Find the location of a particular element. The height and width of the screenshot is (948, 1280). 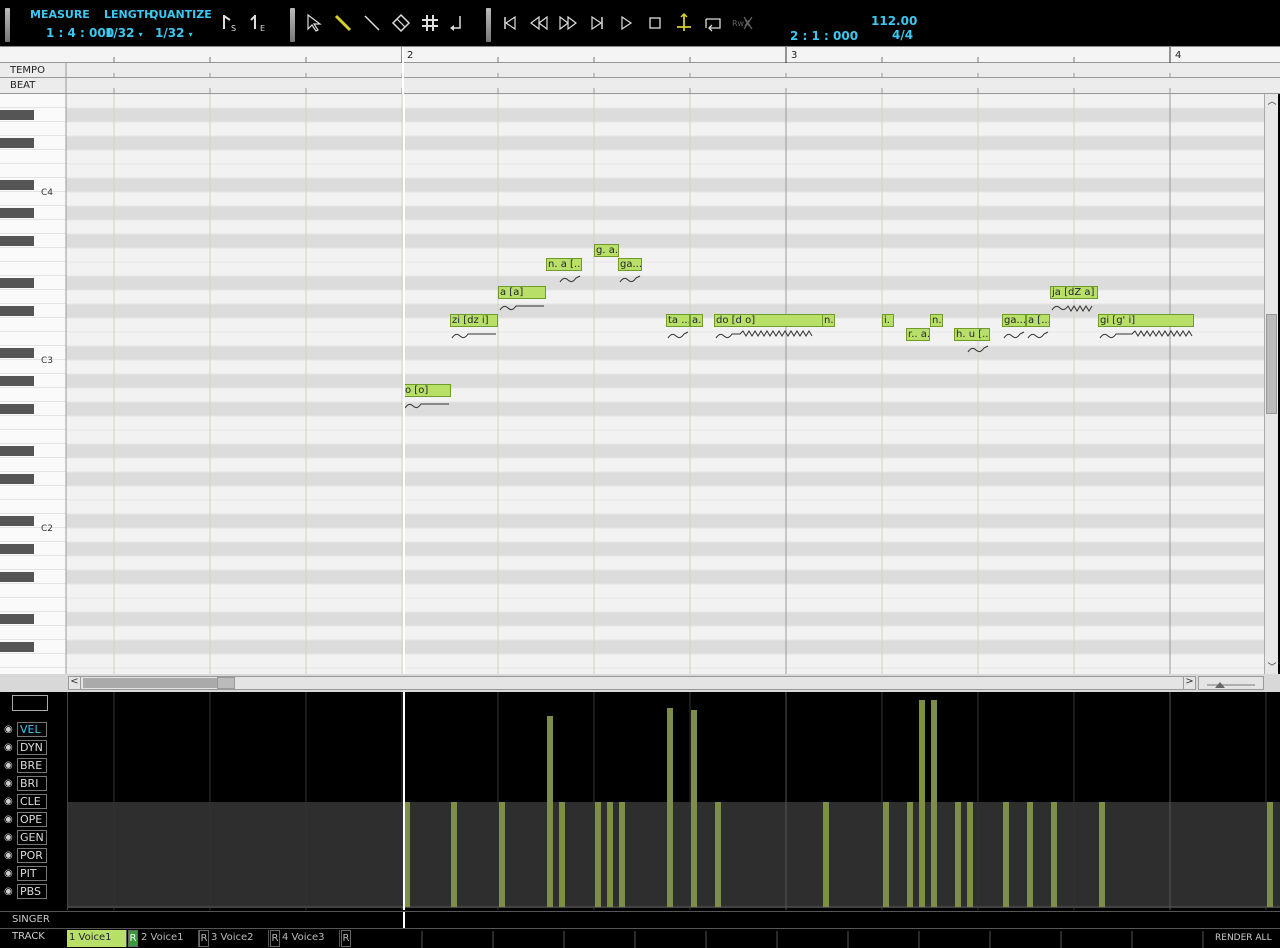

timeline-ruler: 2 3 4 TEMPO BEAT is located at coordinates (640, 70).